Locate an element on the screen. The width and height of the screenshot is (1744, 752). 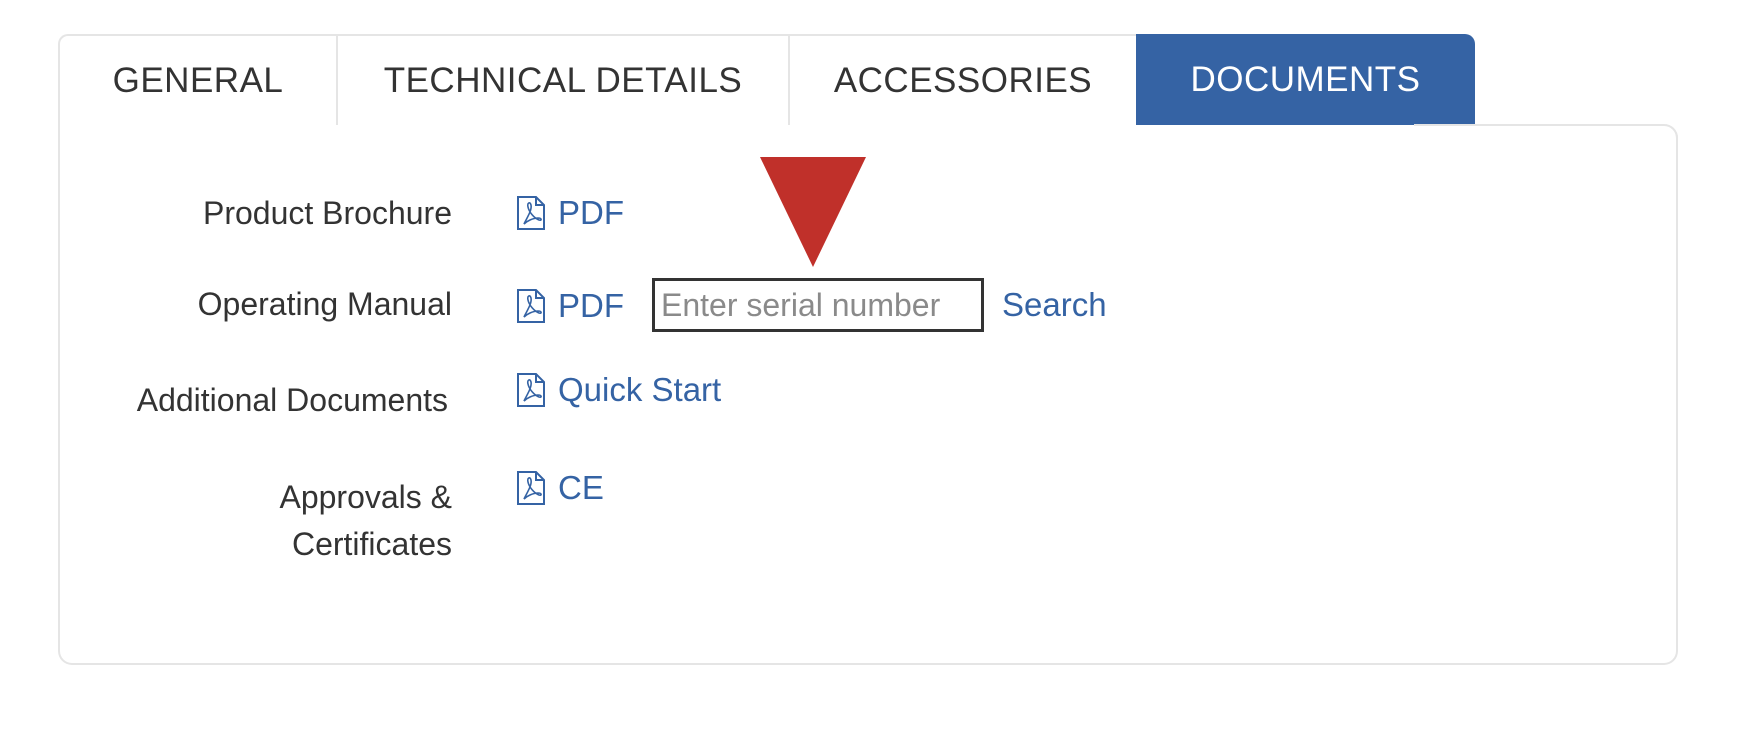
approvals-label-line2: Certificates is located at coordinates (371, 544).